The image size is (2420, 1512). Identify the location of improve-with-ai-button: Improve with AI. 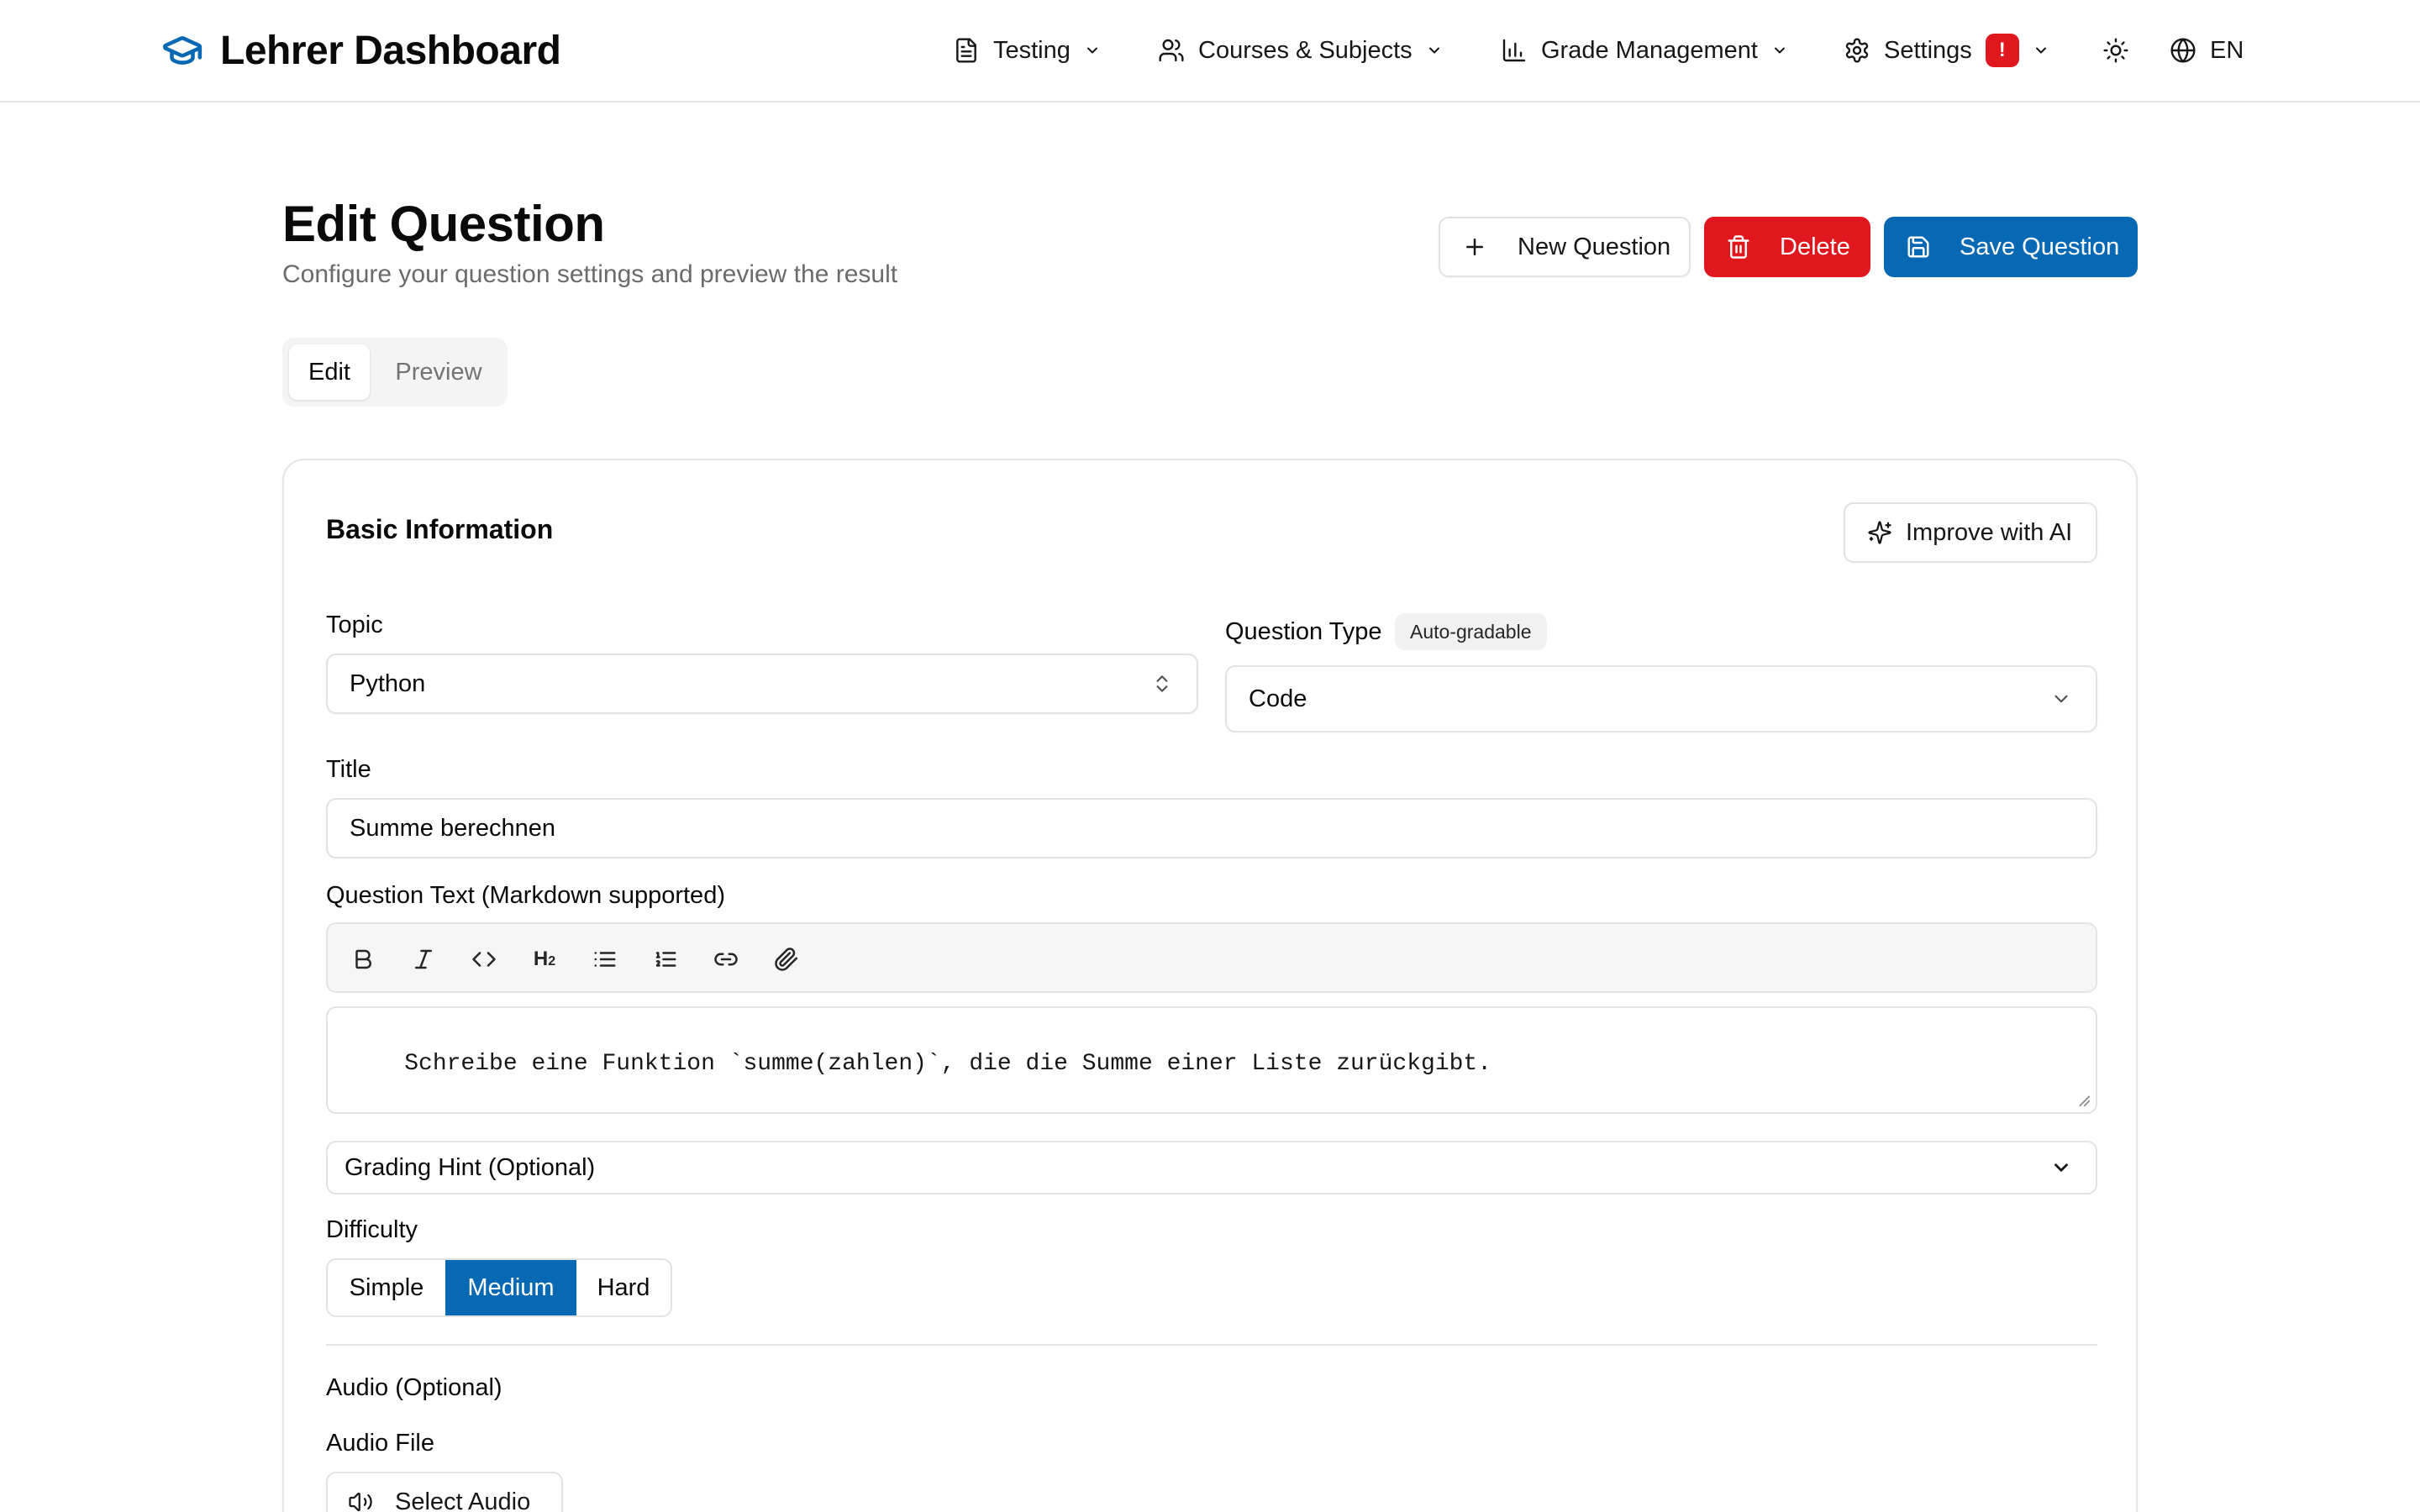
(1971, 532).